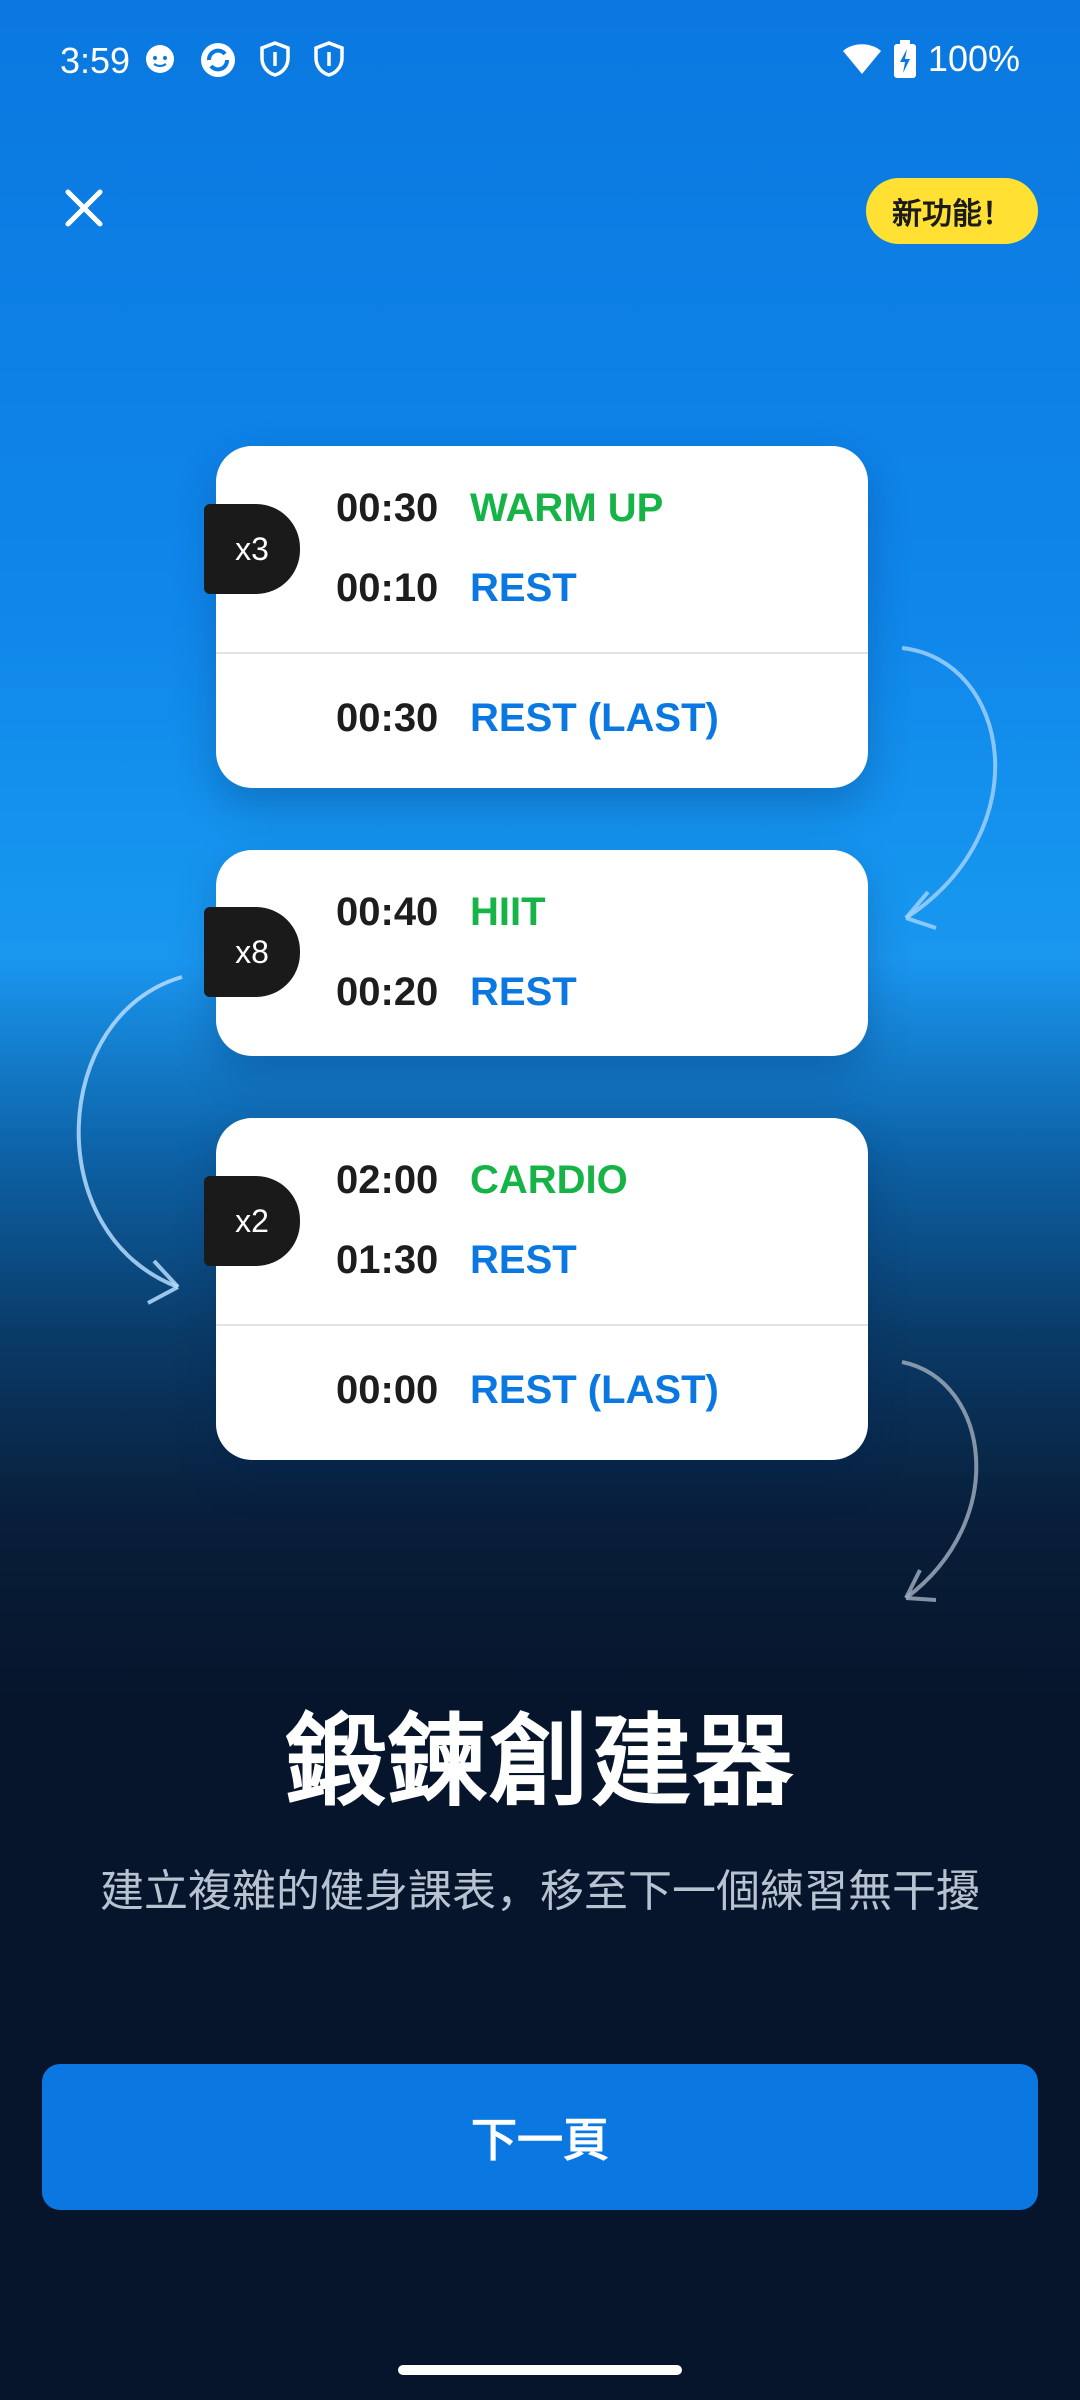 This screenshot has height=2400, width=1080. I want to click on wifi-icon, so click(861, 59).